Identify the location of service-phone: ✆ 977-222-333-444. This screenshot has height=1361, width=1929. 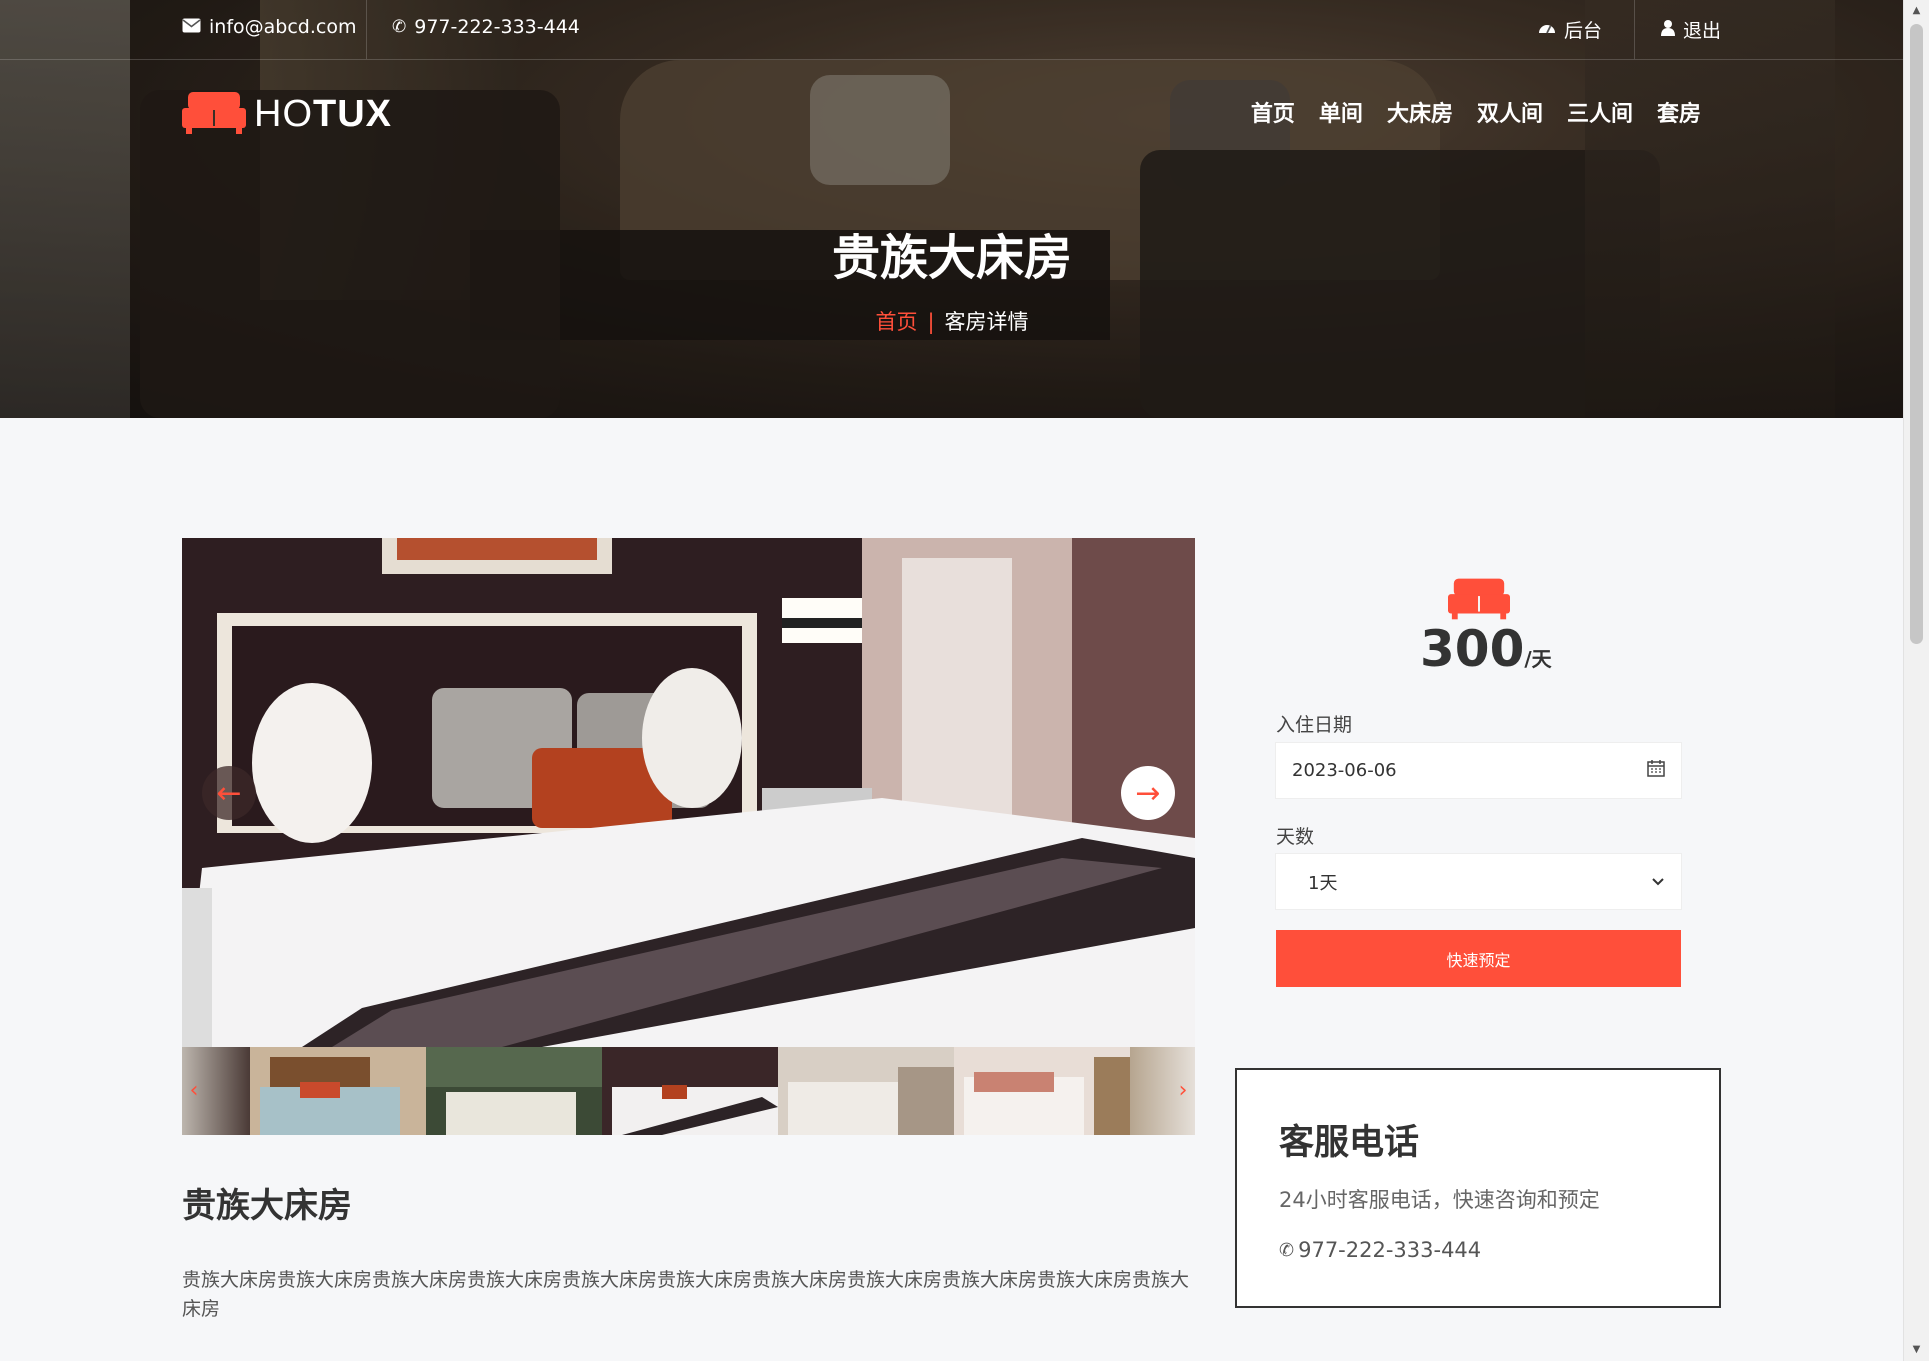
(1380, 1250).